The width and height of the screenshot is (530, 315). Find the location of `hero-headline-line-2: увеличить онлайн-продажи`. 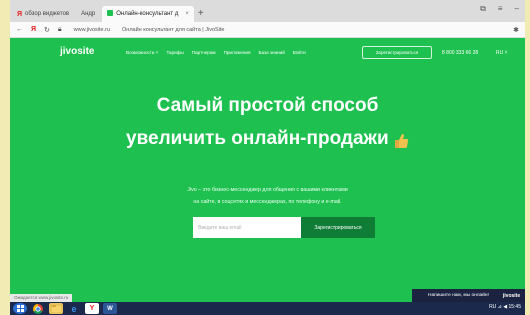

hero-headline-line-2: увеличить онлайн-продажи is located at coordinates (267, 139).